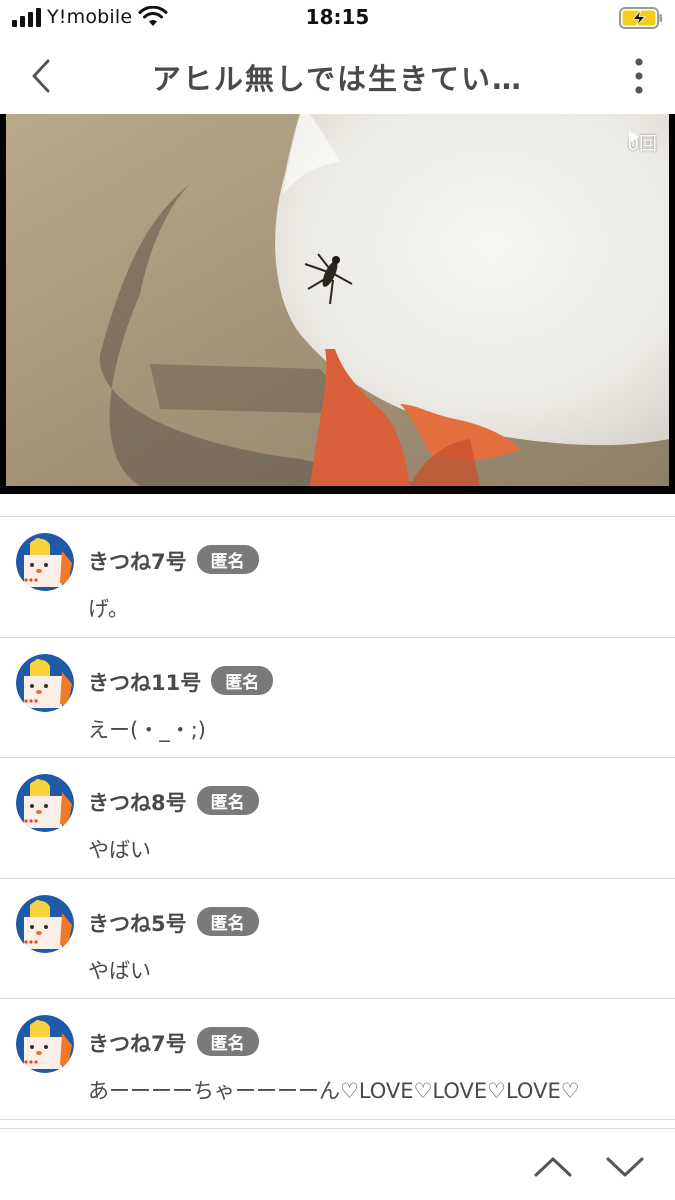 The height and width of the screenshot is (1200, 675). I want to click on chevron-left-icon, so click(42, 76).